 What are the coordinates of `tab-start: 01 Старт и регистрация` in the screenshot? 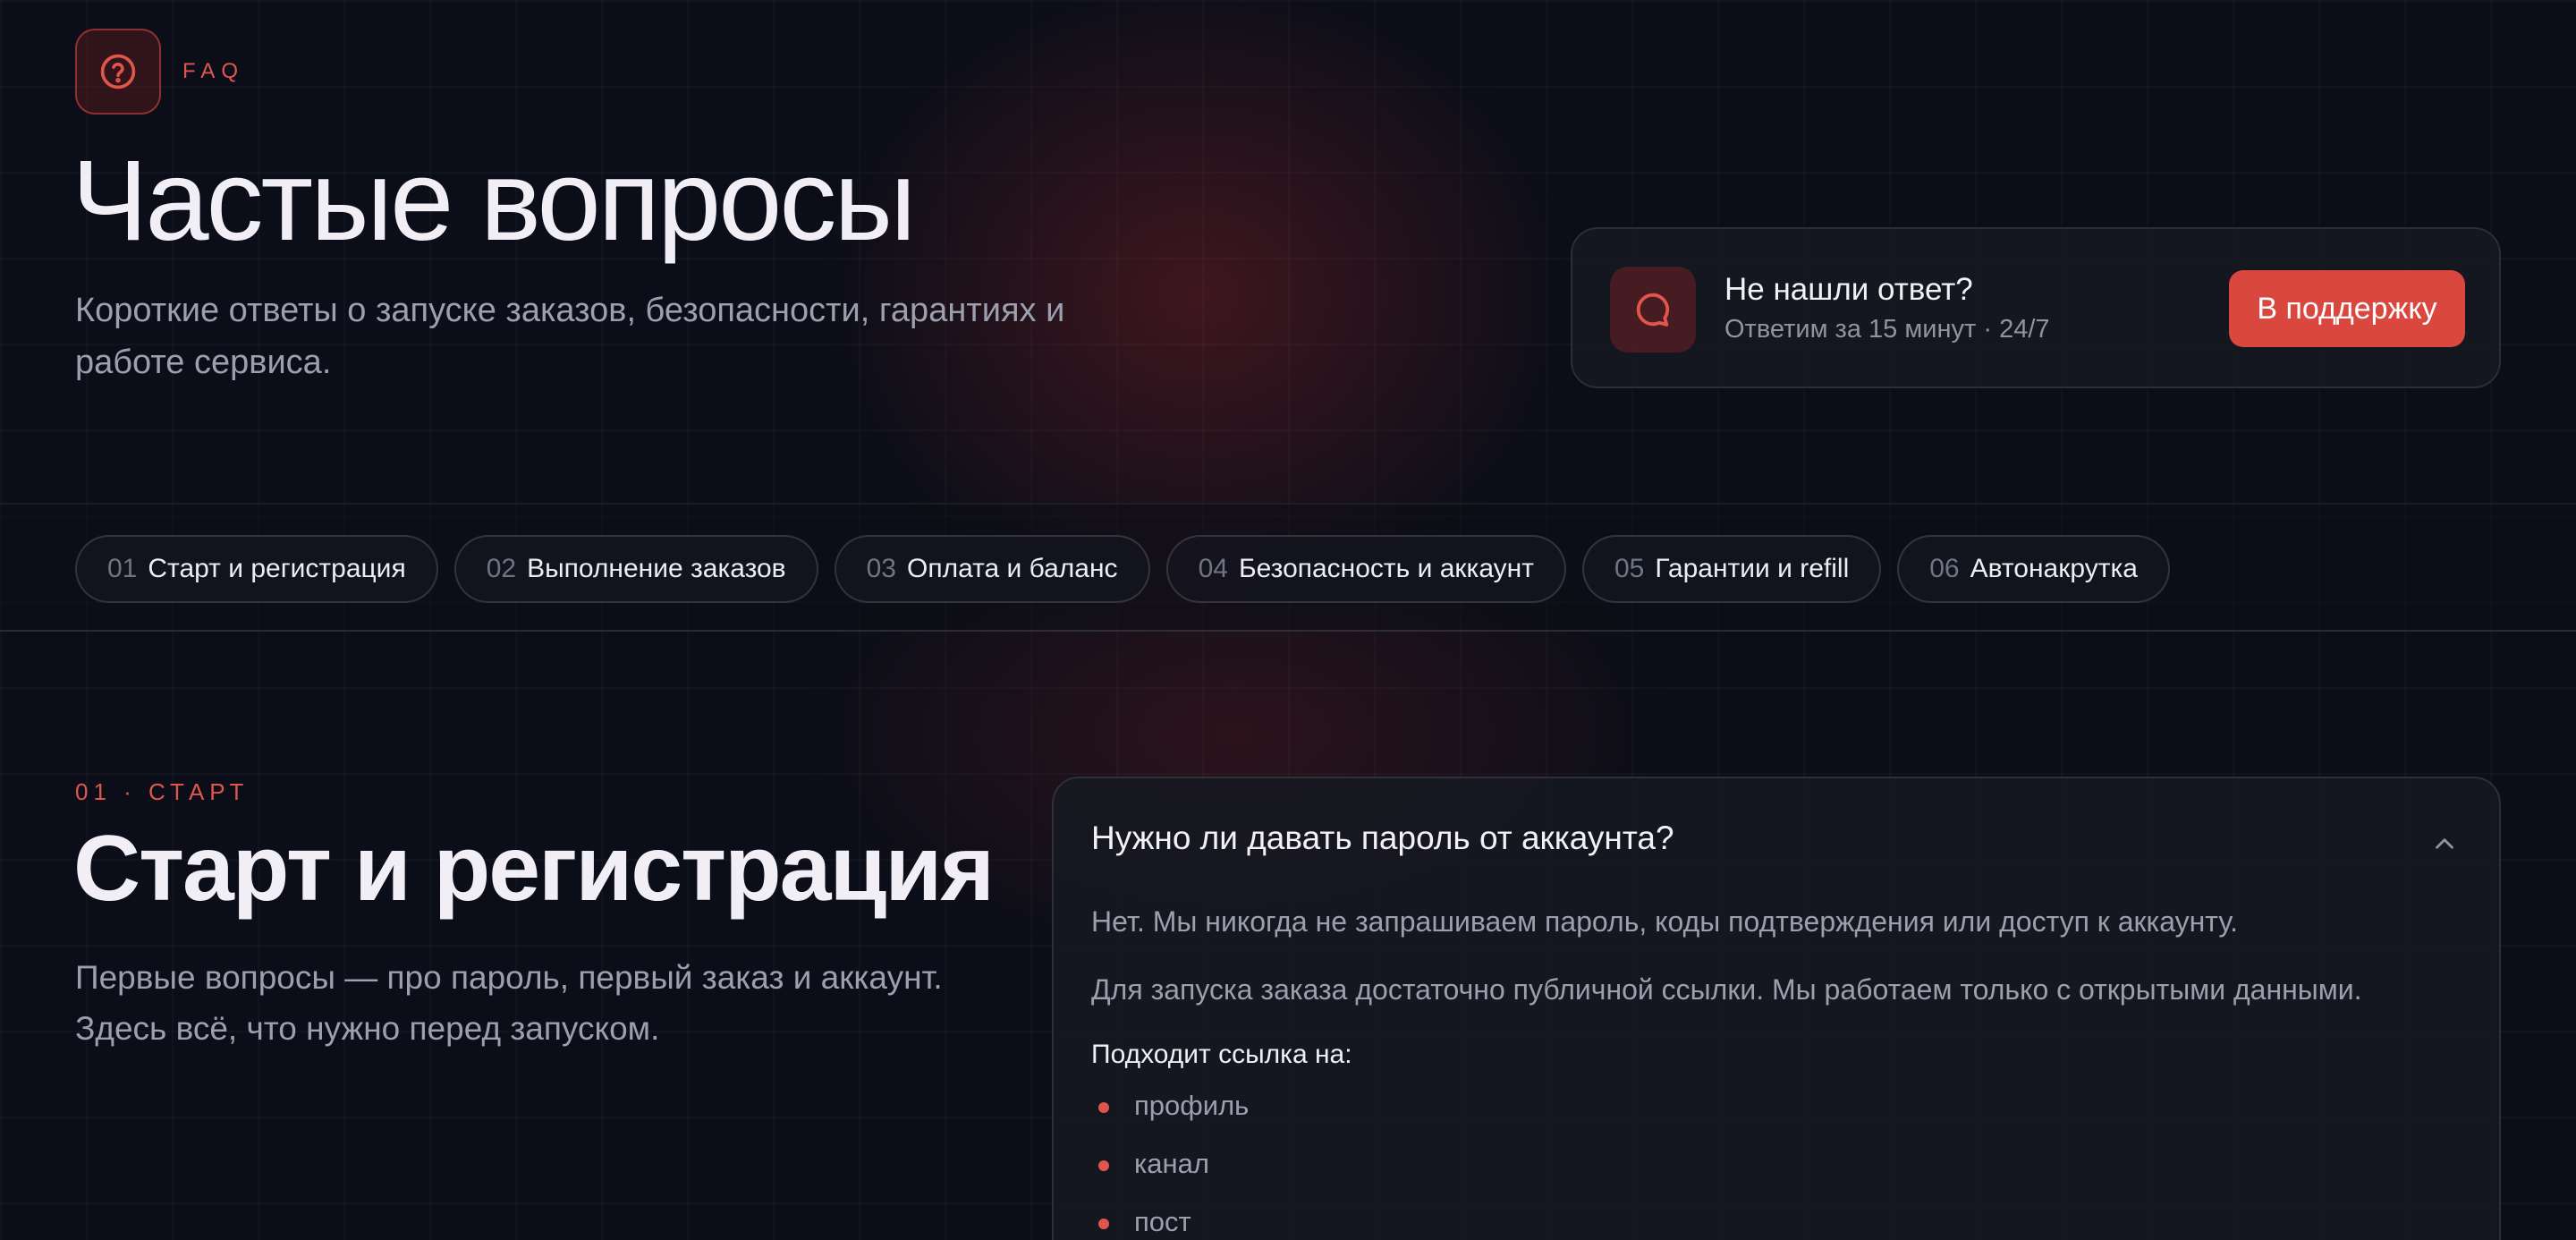 It's located at (256, 569).